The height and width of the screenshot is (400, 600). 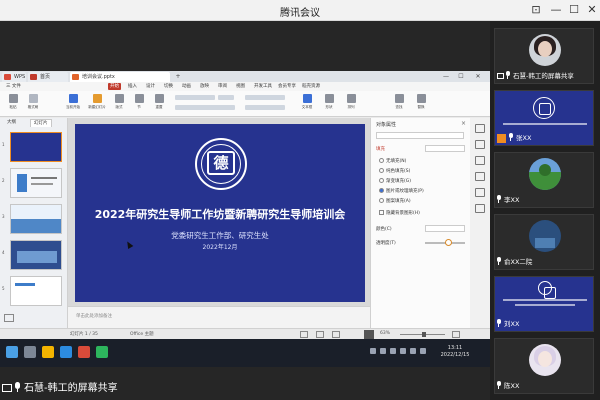 What do you see at coordinates (311, 86) in the screenshot?
I see `menu-resources: 稻壳资源` at bounding box center [311, 86].